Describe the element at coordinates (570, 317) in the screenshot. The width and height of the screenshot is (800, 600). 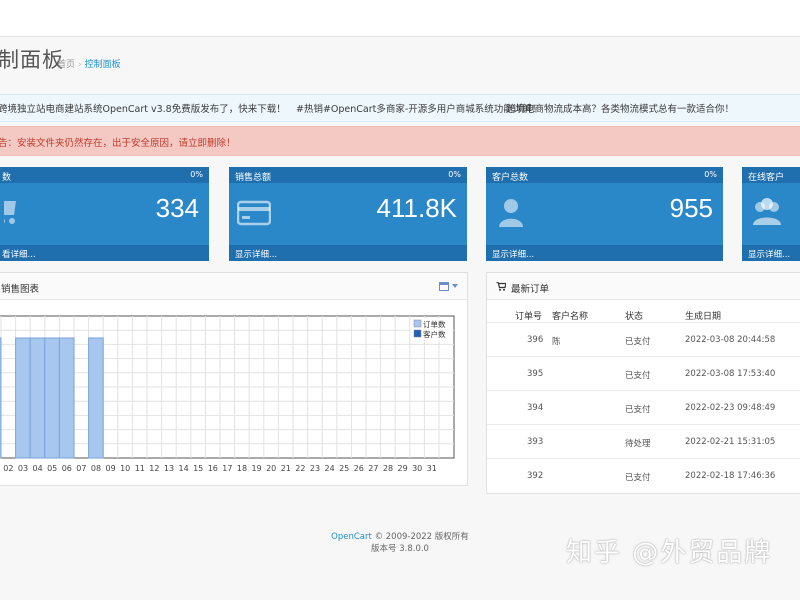
I see `column-header: 客户名称` at that location.